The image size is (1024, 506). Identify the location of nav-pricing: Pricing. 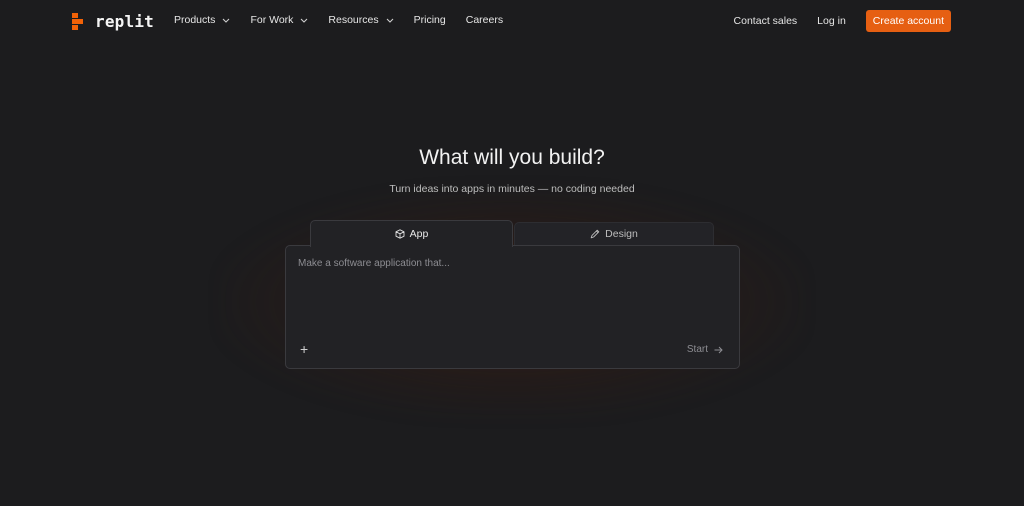
(430, 20).